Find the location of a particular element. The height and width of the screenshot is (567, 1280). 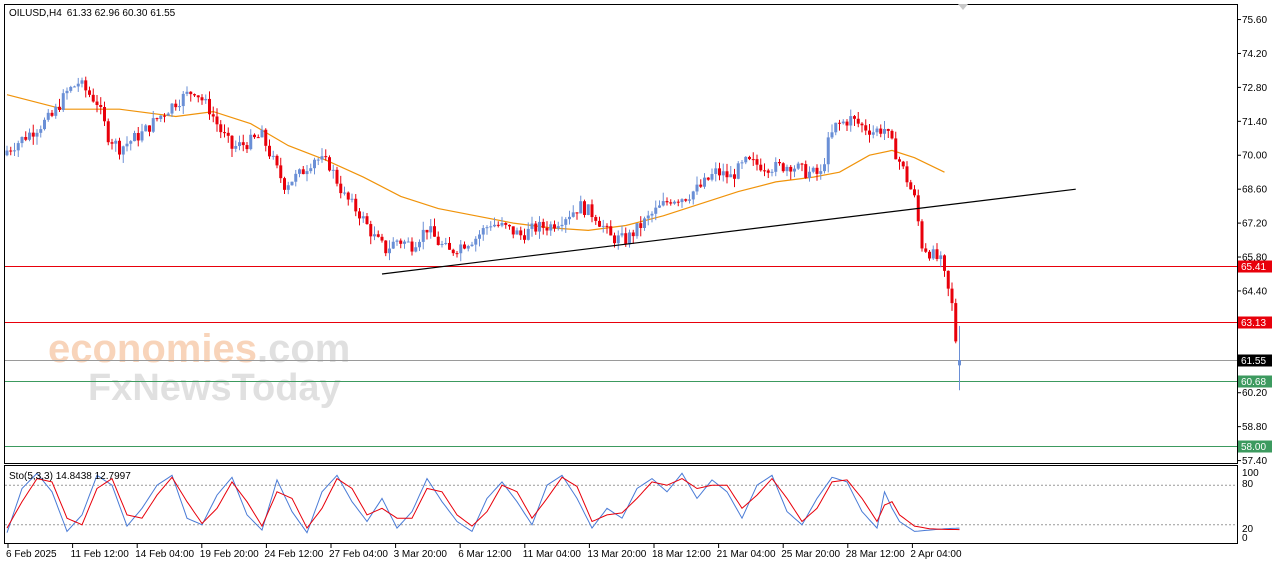

x-tick-label: 11 Mar 04:00 is located at coordinates (552, 554).